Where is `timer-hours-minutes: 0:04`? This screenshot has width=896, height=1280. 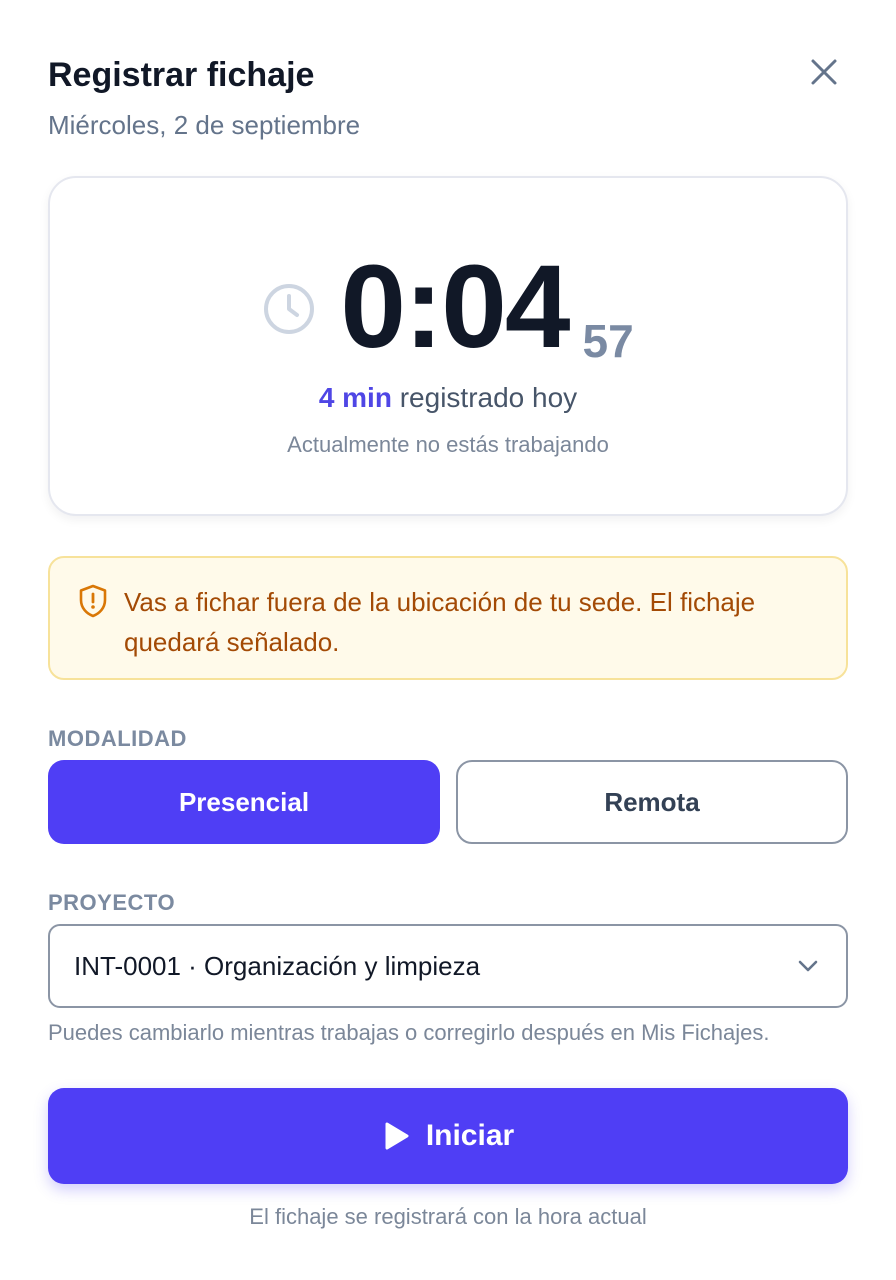 timer-hours-minutes: 0:04 is located at coordinates (455, 307).